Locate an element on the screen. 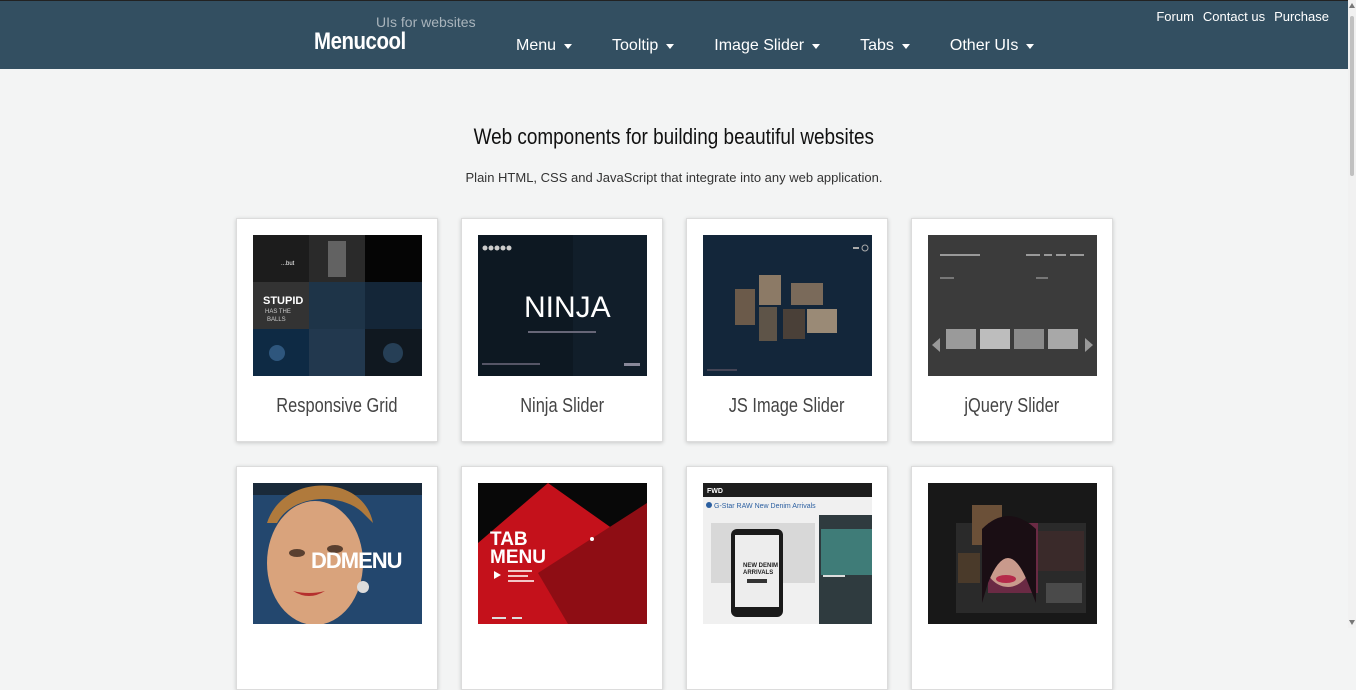 The image size is (1356, 690). card-title: Ninja Slider is located at coordinates (562, 406).